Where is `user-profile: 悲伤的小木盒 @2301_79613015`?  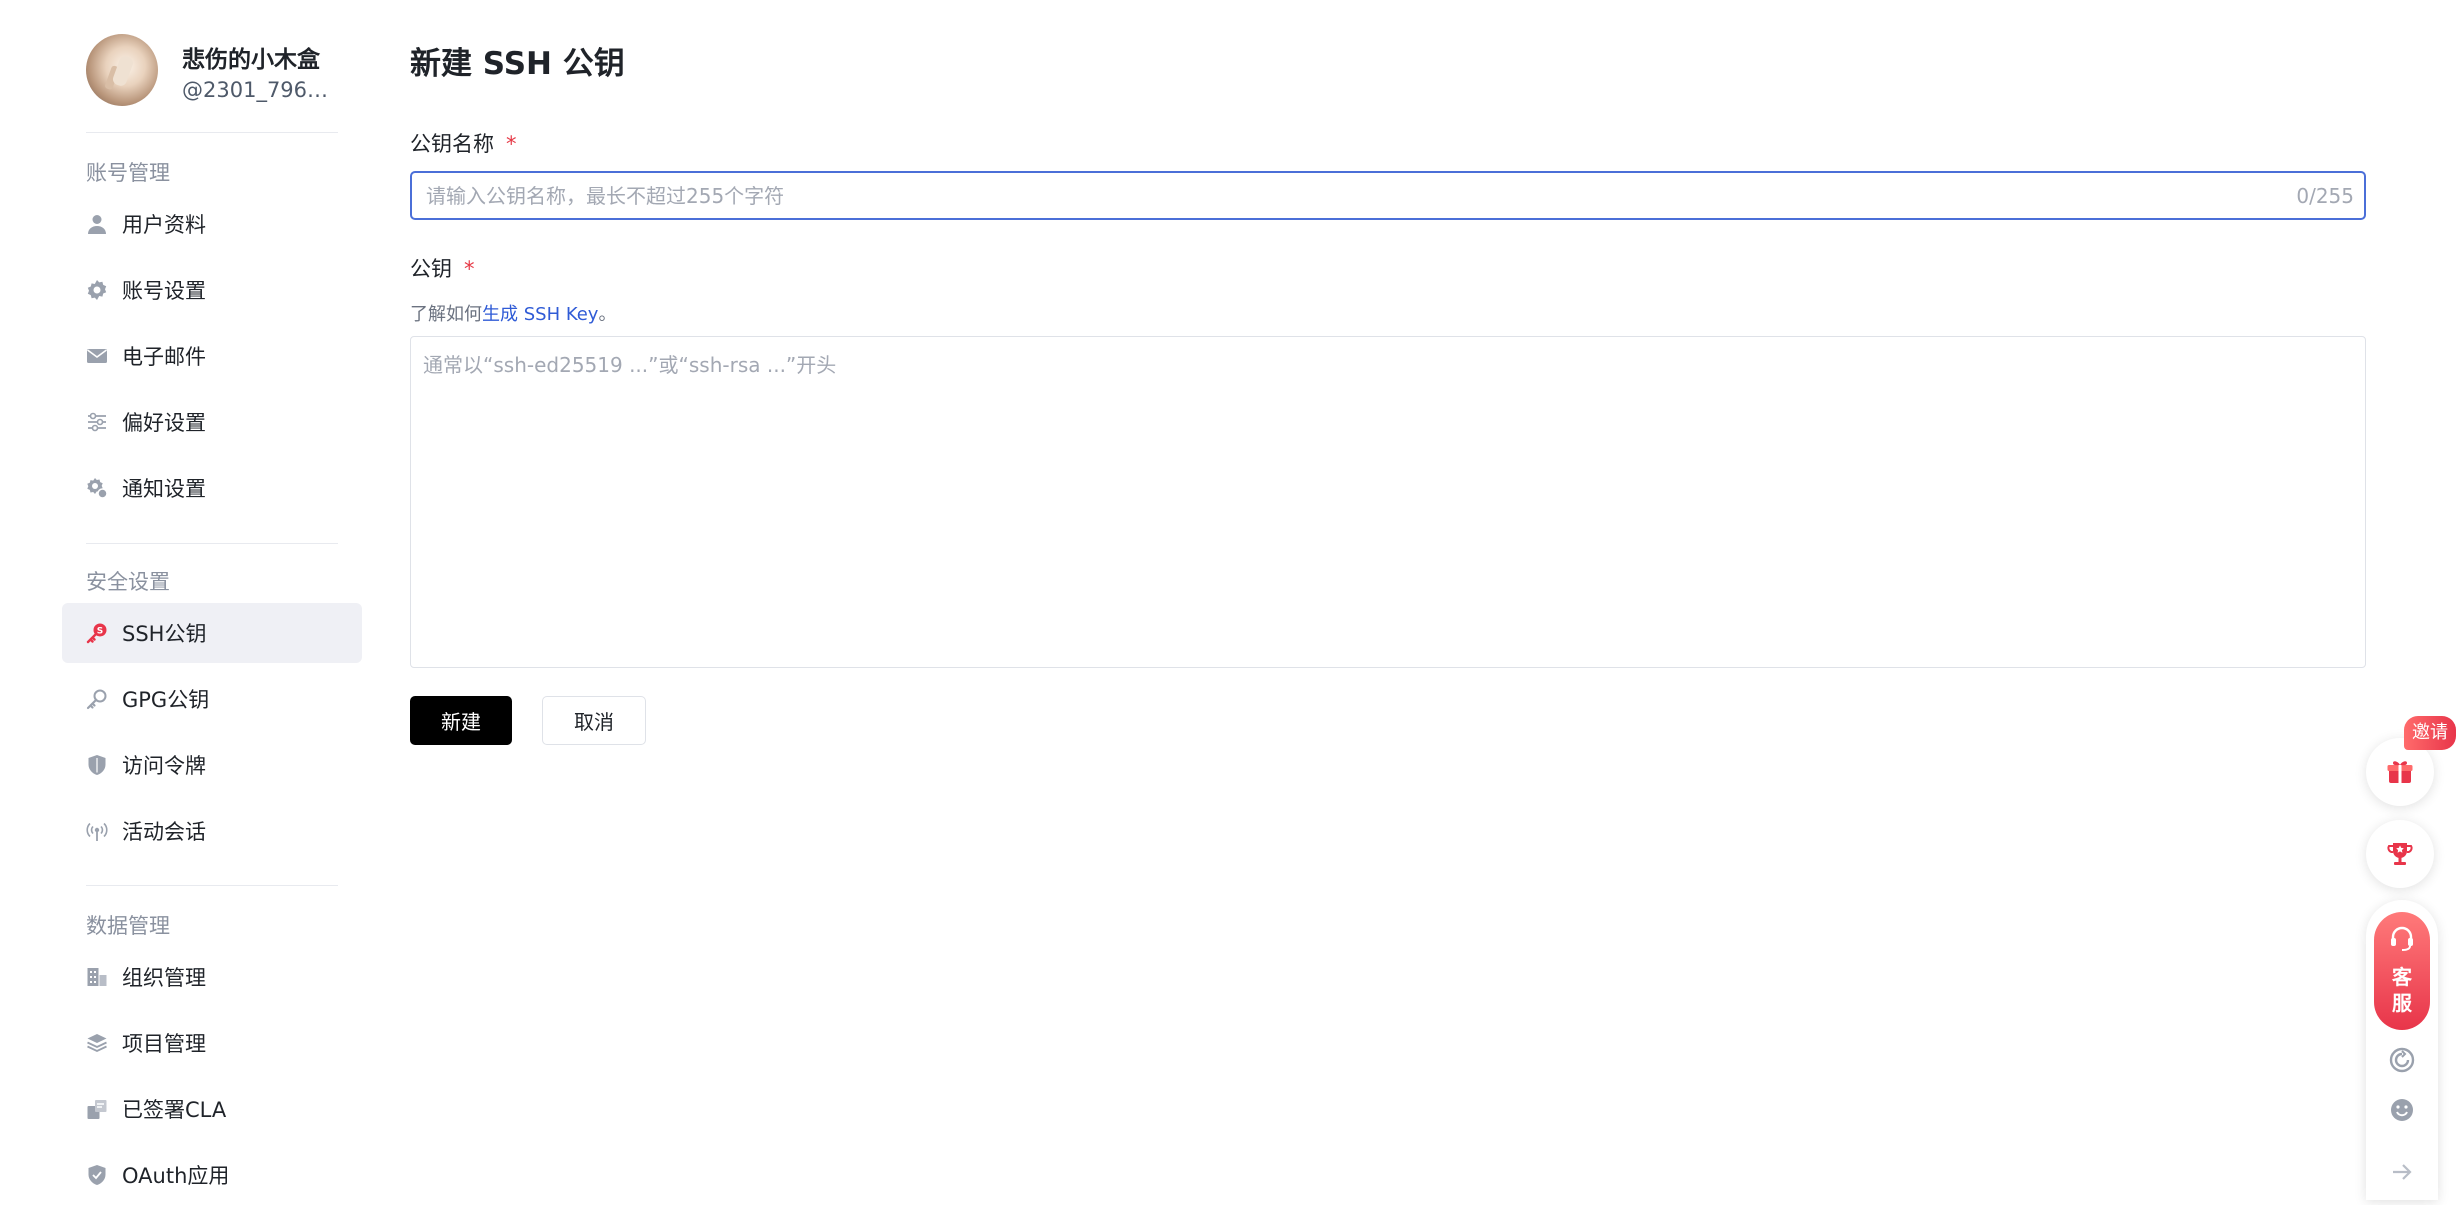
user-profile: 悲伤的小木盒 @2301_79613015 is located at coordinates (224, 72).